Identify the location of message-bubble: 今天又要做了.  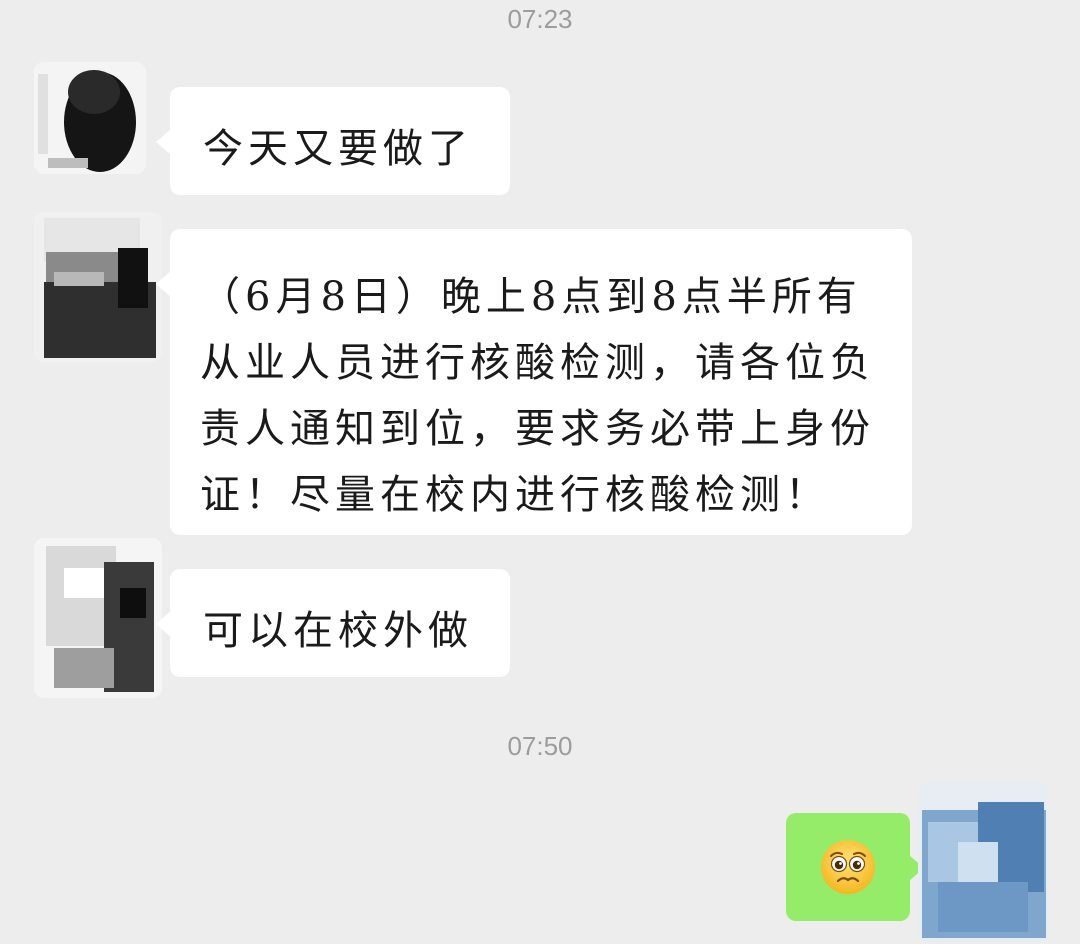
(333, 141).